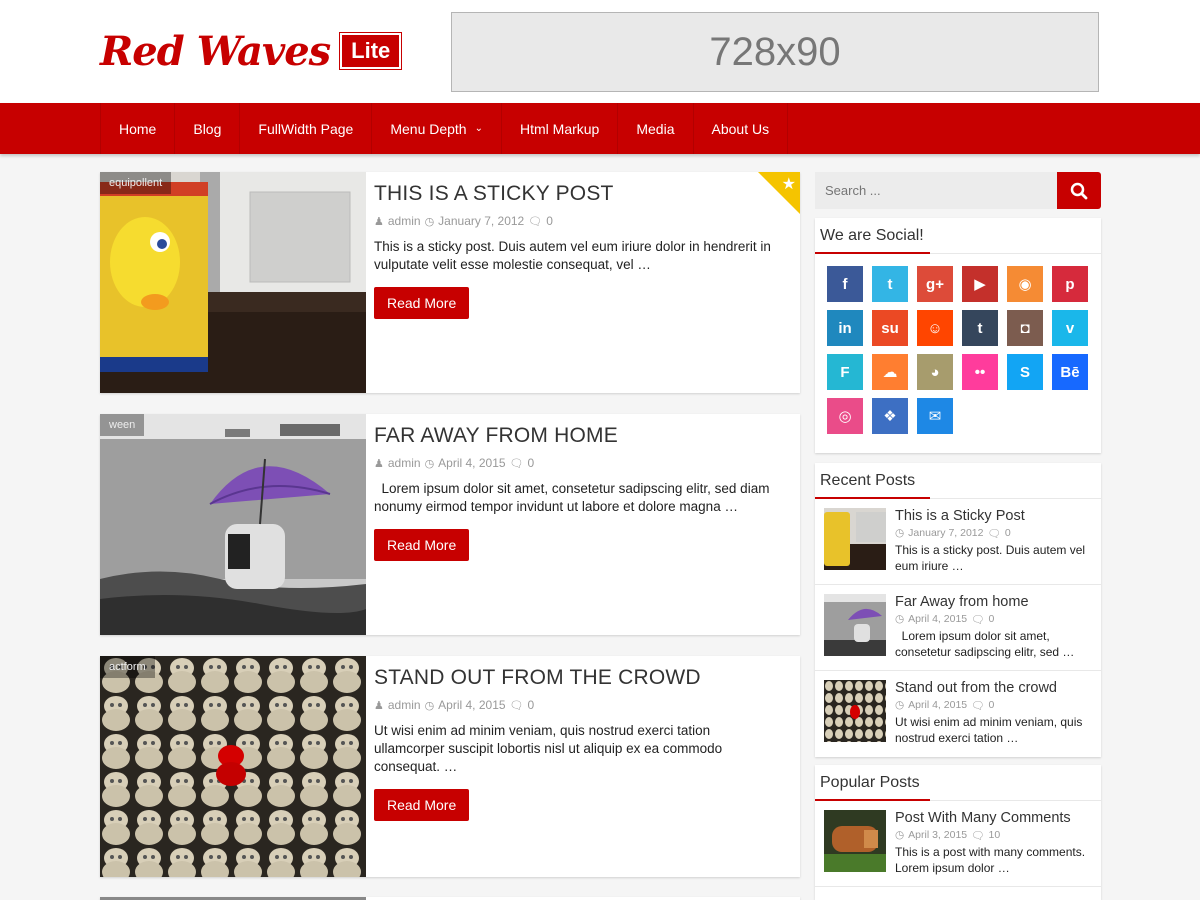  Describe the element at coordinates (845, 416) in the screenshot. I see `dribbble-icon: ◎` at that location.